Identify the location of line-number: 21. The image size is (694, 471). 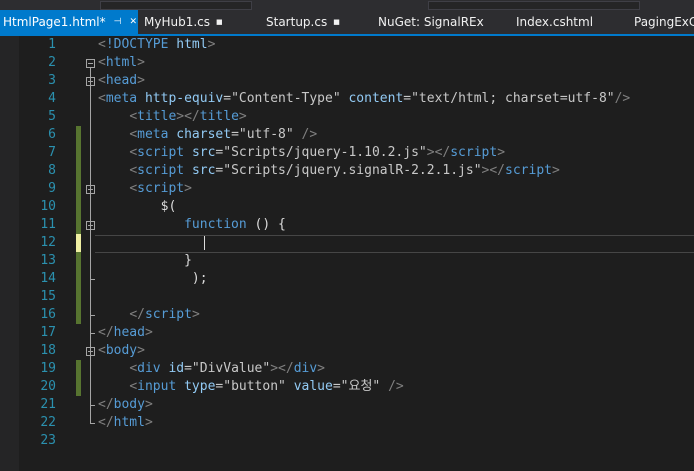
(48, 404).